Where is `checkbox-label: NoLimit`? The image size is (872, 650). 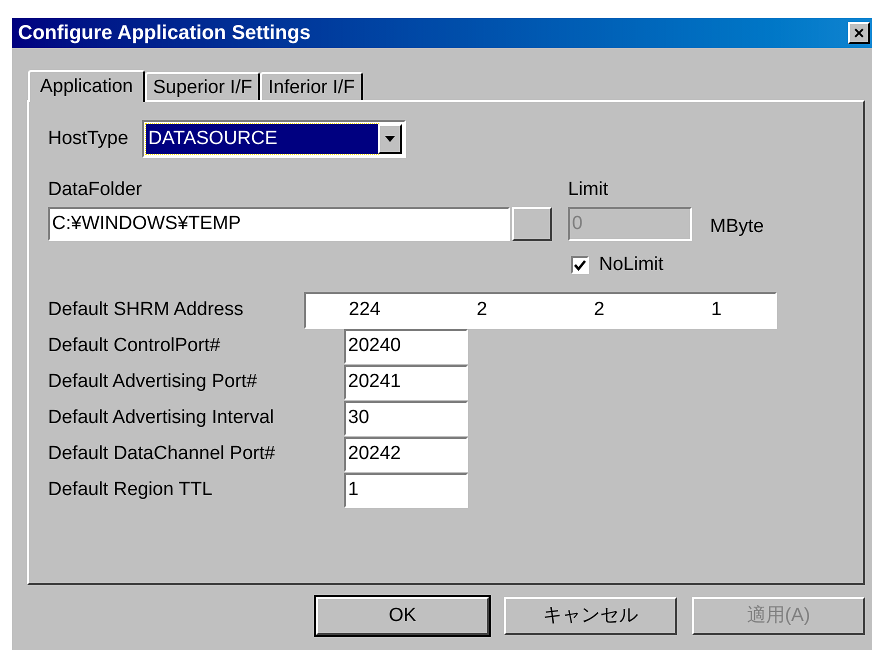
checkbox-label: NoLimit is located at coordinates (631, 265).